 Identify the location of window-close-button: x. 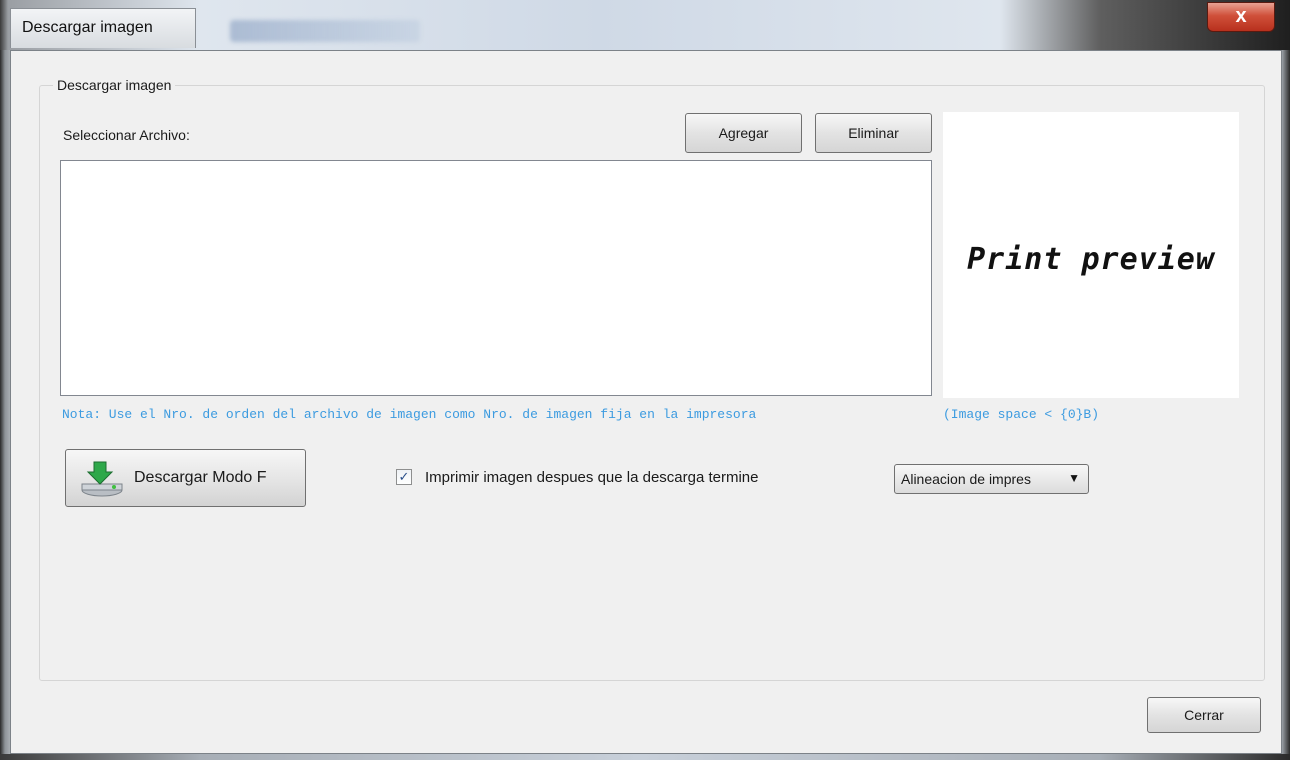
(1241, 17).